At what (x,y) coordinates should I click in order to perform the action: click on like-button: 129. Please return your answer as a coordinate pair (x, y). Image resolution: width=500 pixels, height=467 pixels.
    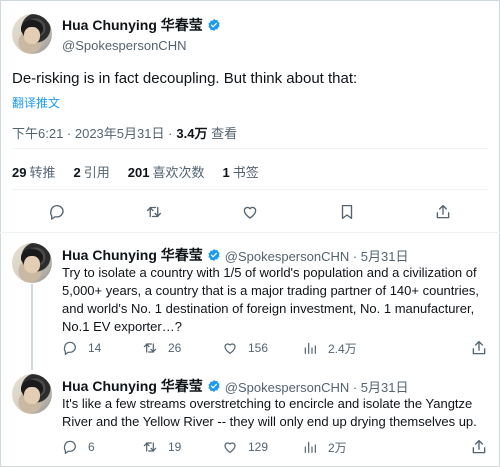
    Looking at the image, I should click on (262, 447).